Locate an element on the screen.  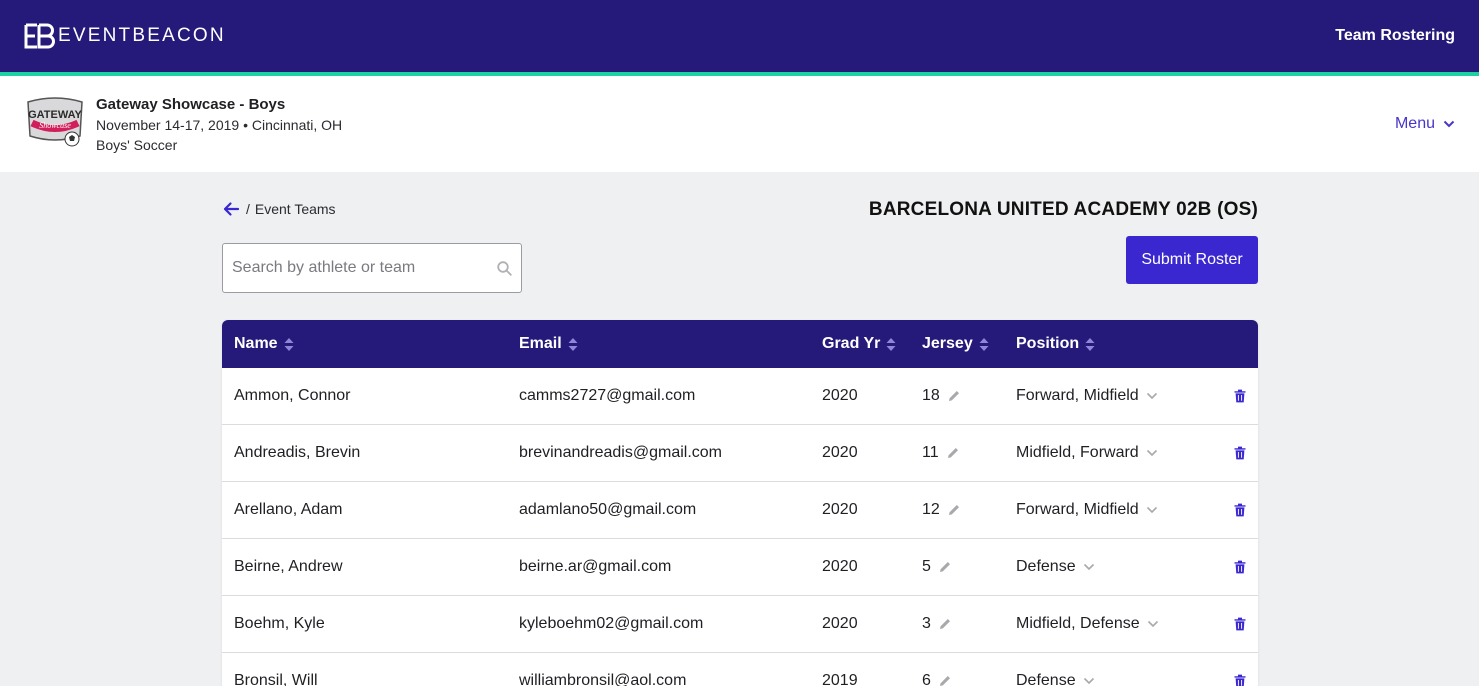
event-name: Gateway Showcase - Boys is located at coordinates (191, 104).